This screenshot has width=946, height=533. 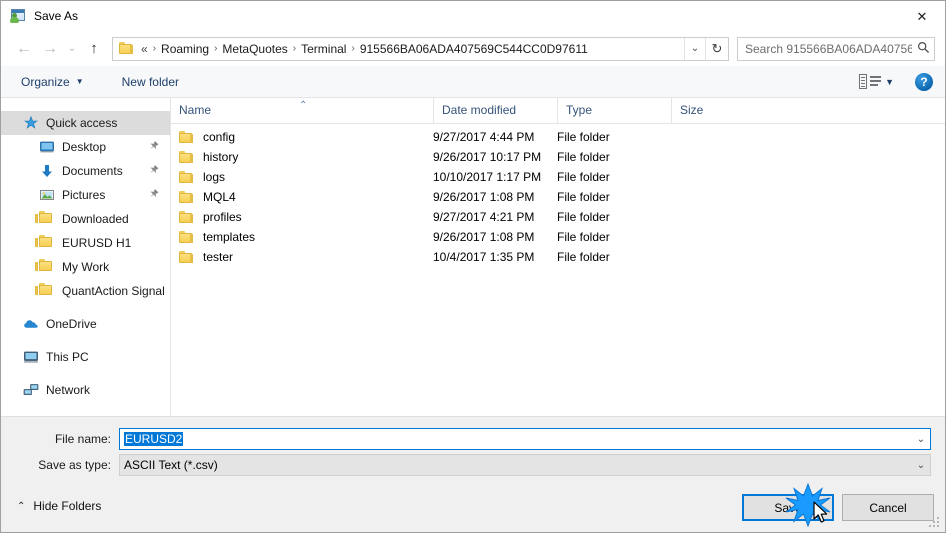 I want to click on column-header-size: Size, so click(x=711, y=110).